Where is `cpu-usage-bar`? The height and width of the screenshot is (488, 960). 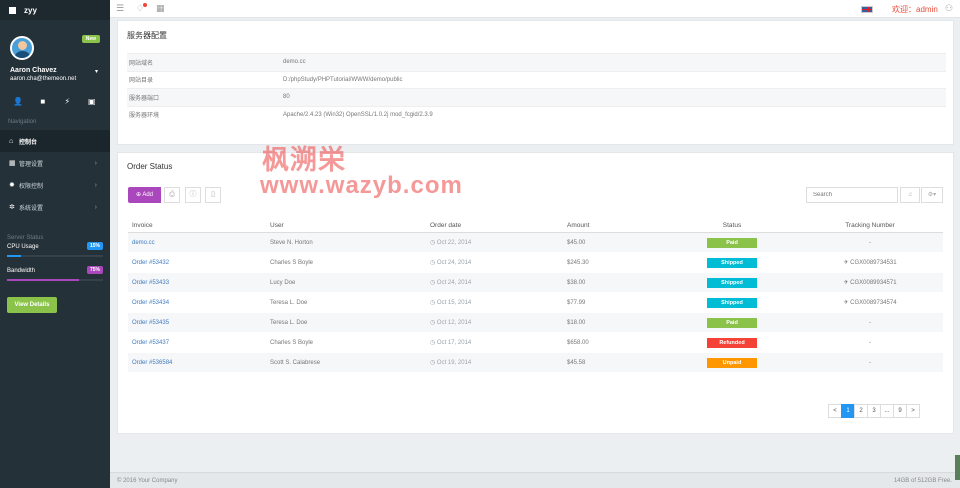
cpu-usage-bar is located at coordinates (55, 256).